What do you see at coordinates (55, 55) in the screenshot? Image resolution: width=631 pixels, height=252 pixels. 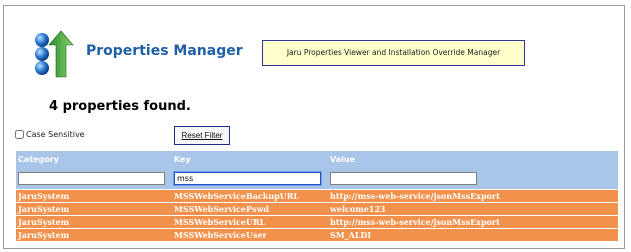 I see `app-logo-icon` at bounding box center [55, 55].